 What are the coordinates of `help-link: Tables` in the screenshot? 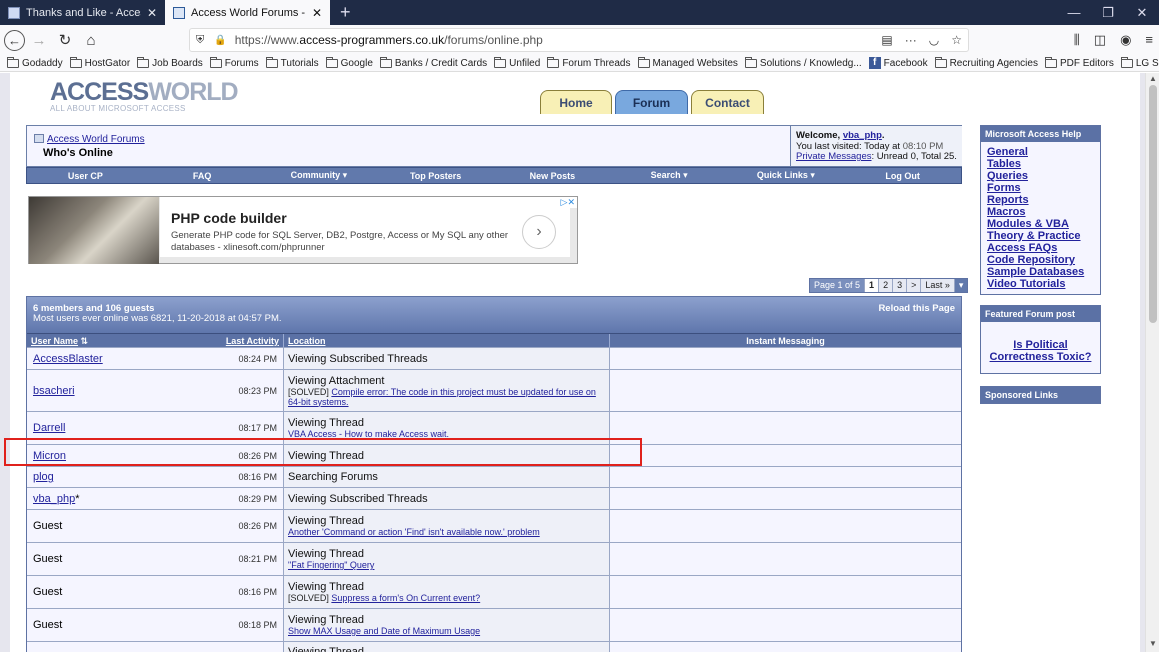 It's located at (1040, 164).